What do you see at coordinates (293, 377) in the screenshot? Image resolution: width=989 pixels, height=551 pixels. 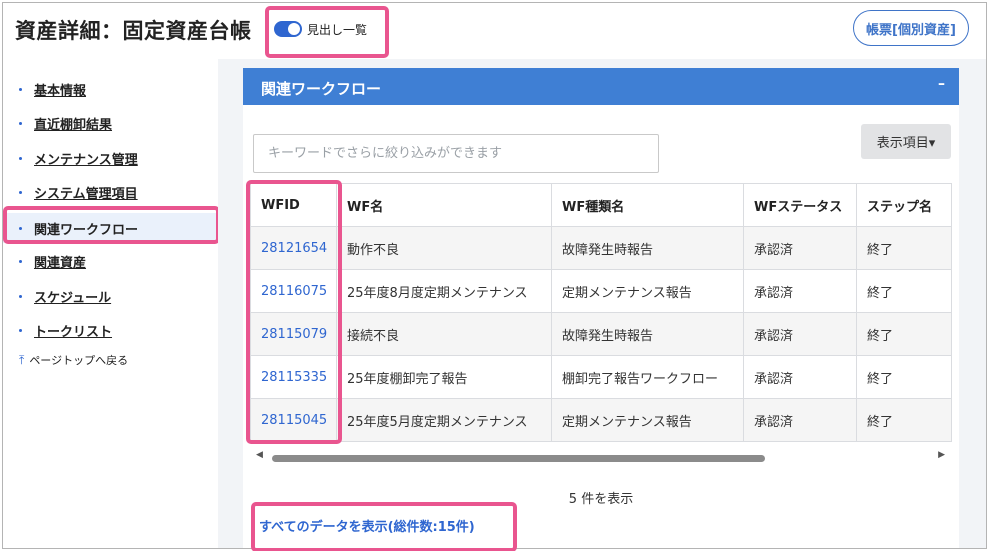 I see `wfid-link: 28115335` at bounding box center [293, 377].